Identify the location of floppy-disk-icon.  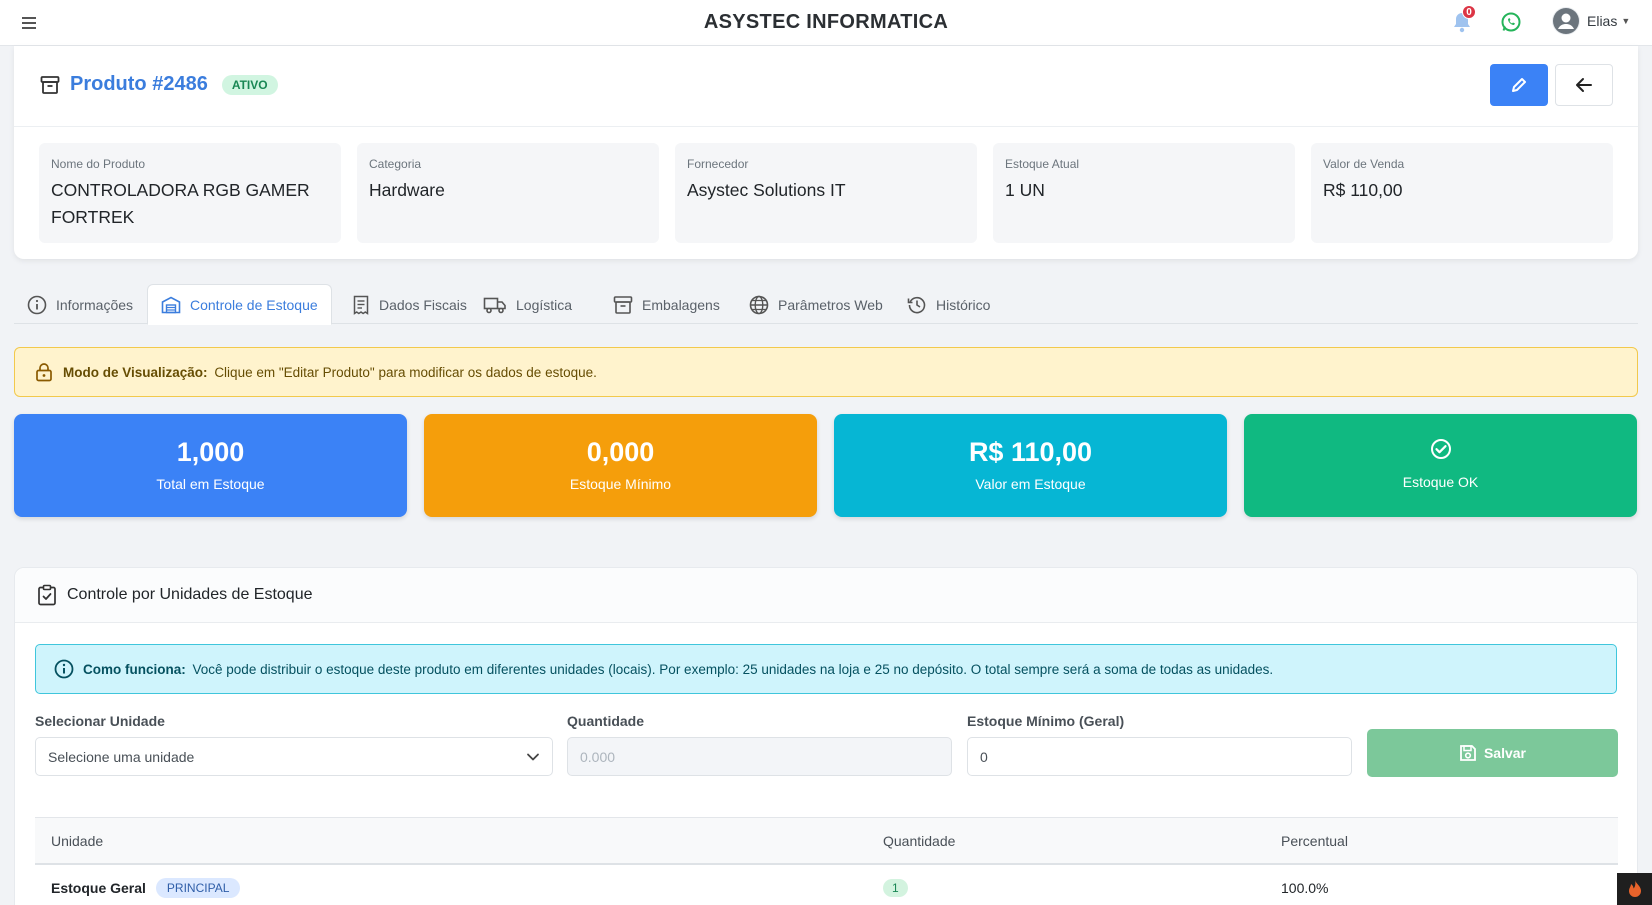
(1468, 753).